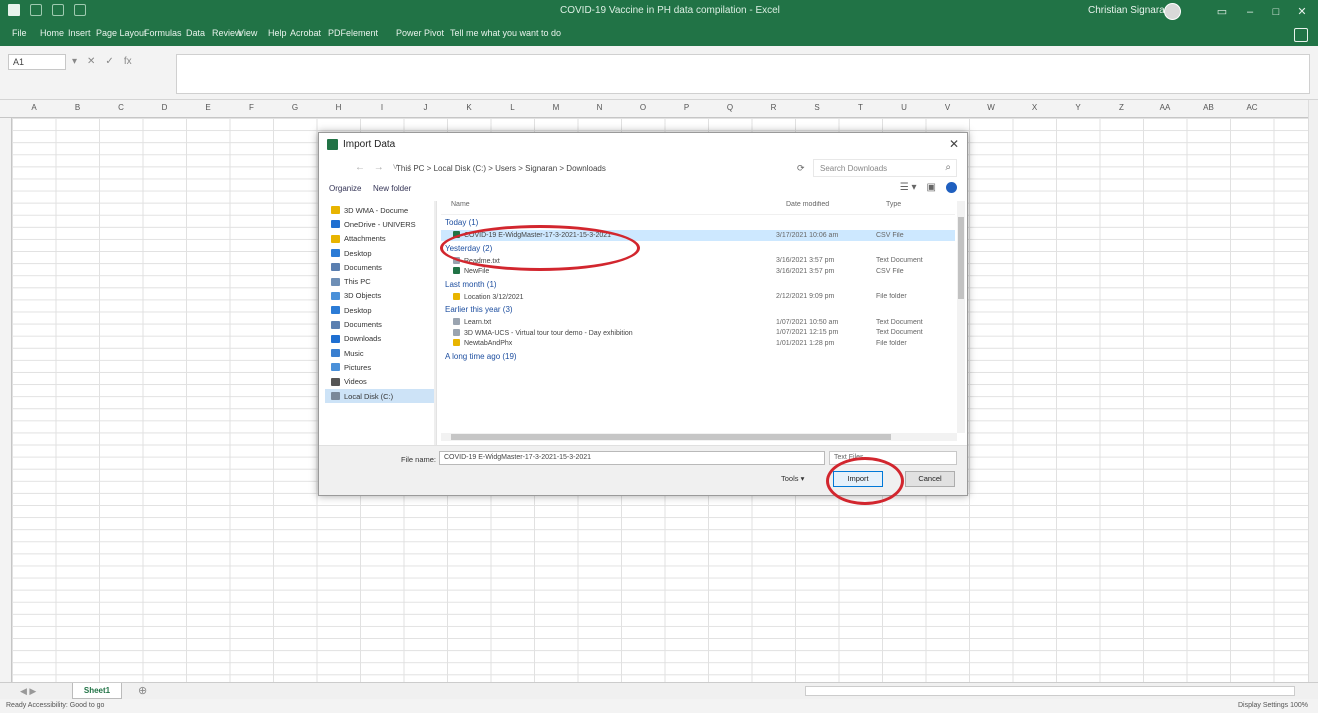  Describe the element at coordinates (807, 333) in the screenshot. I see `file-date: 1/07/2021 12:15 pm` at that location.